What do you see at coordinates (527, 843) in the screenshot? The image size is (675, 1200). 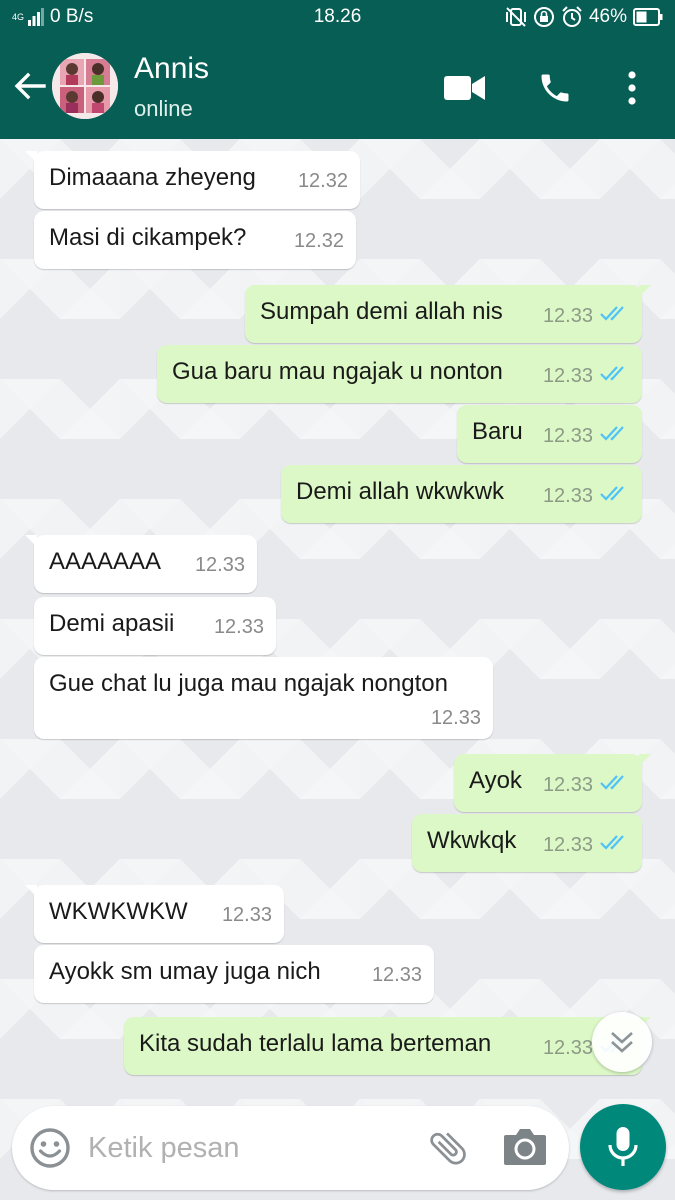 I see `outgoing-message: Wkwkqk 12.33` at bounding box center [527, 843].